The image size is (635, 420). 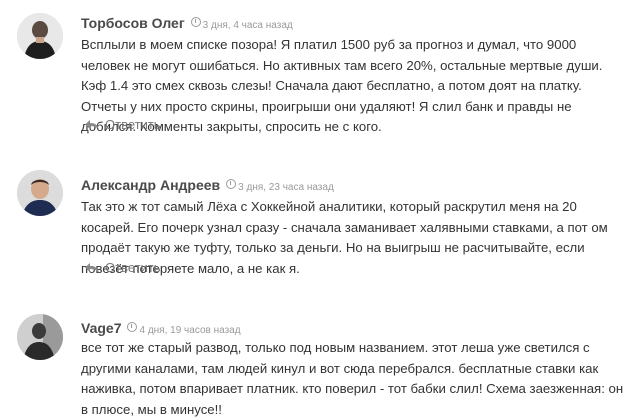 I want to click on comment-time: 4 дня, 19 часов назад, so click(x=190, y=330).